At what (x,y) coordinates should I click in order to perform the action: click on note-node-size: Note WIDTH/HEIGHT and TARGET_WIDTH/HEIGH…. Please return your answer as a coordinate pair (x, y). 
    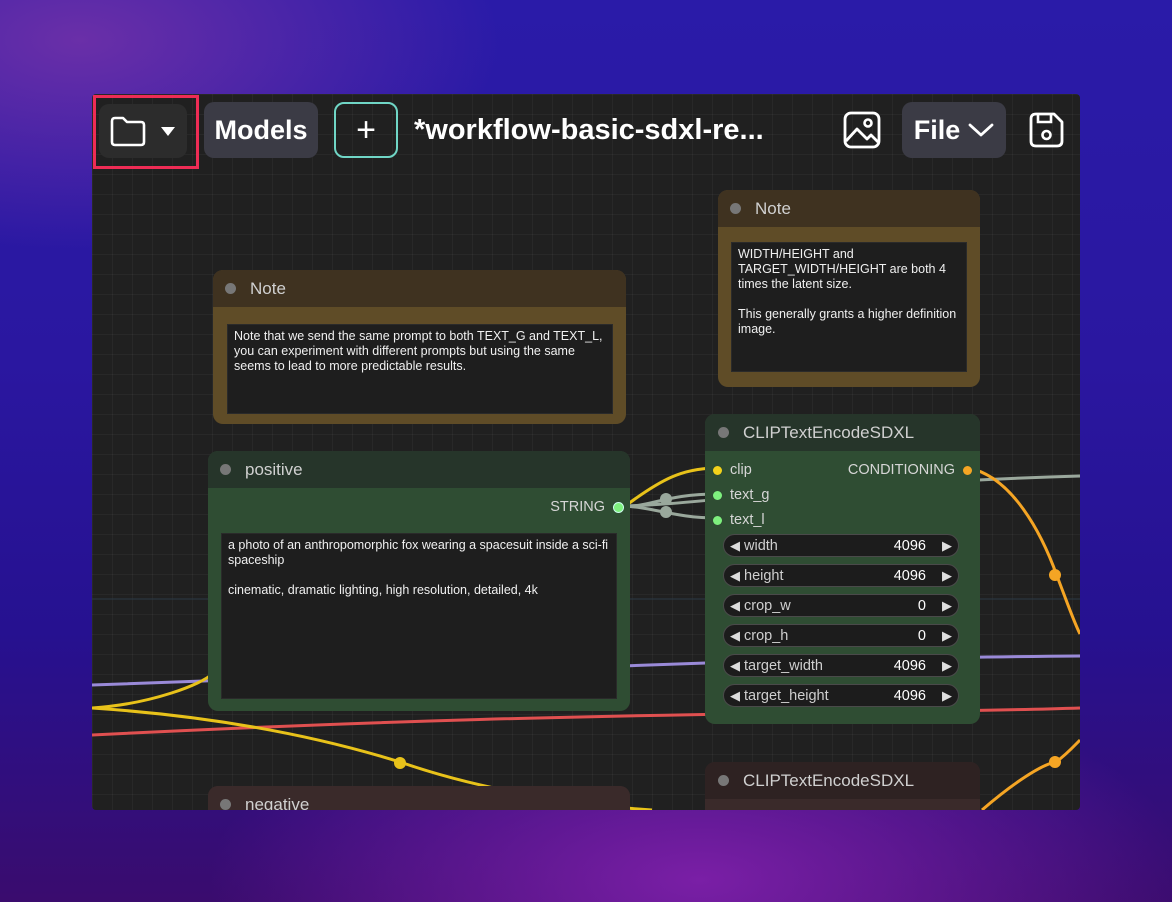
    Looking at the image, I should click on (849, 288).